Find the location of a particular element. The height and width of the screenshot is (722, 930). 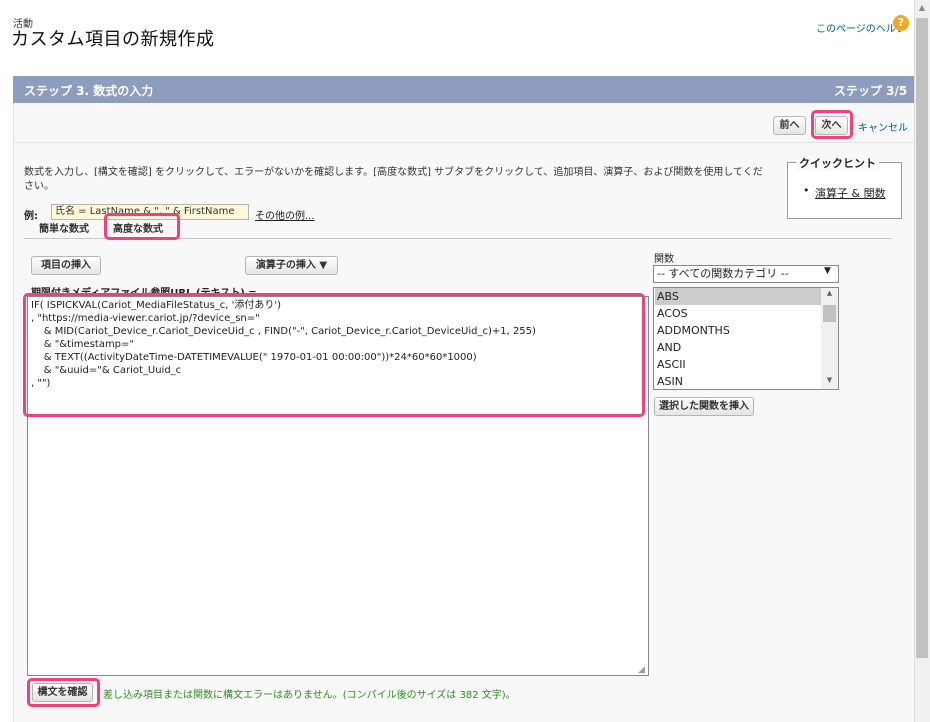

tab-simple-formula: 簡単な数式 is located at coordinates (64, 227).